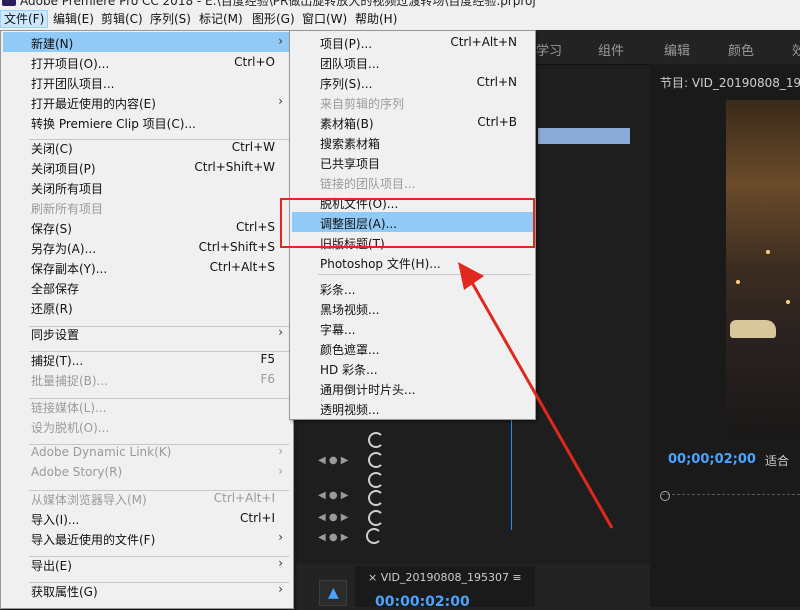  I want to click on annotation-arrow-line, so click(539, 400).